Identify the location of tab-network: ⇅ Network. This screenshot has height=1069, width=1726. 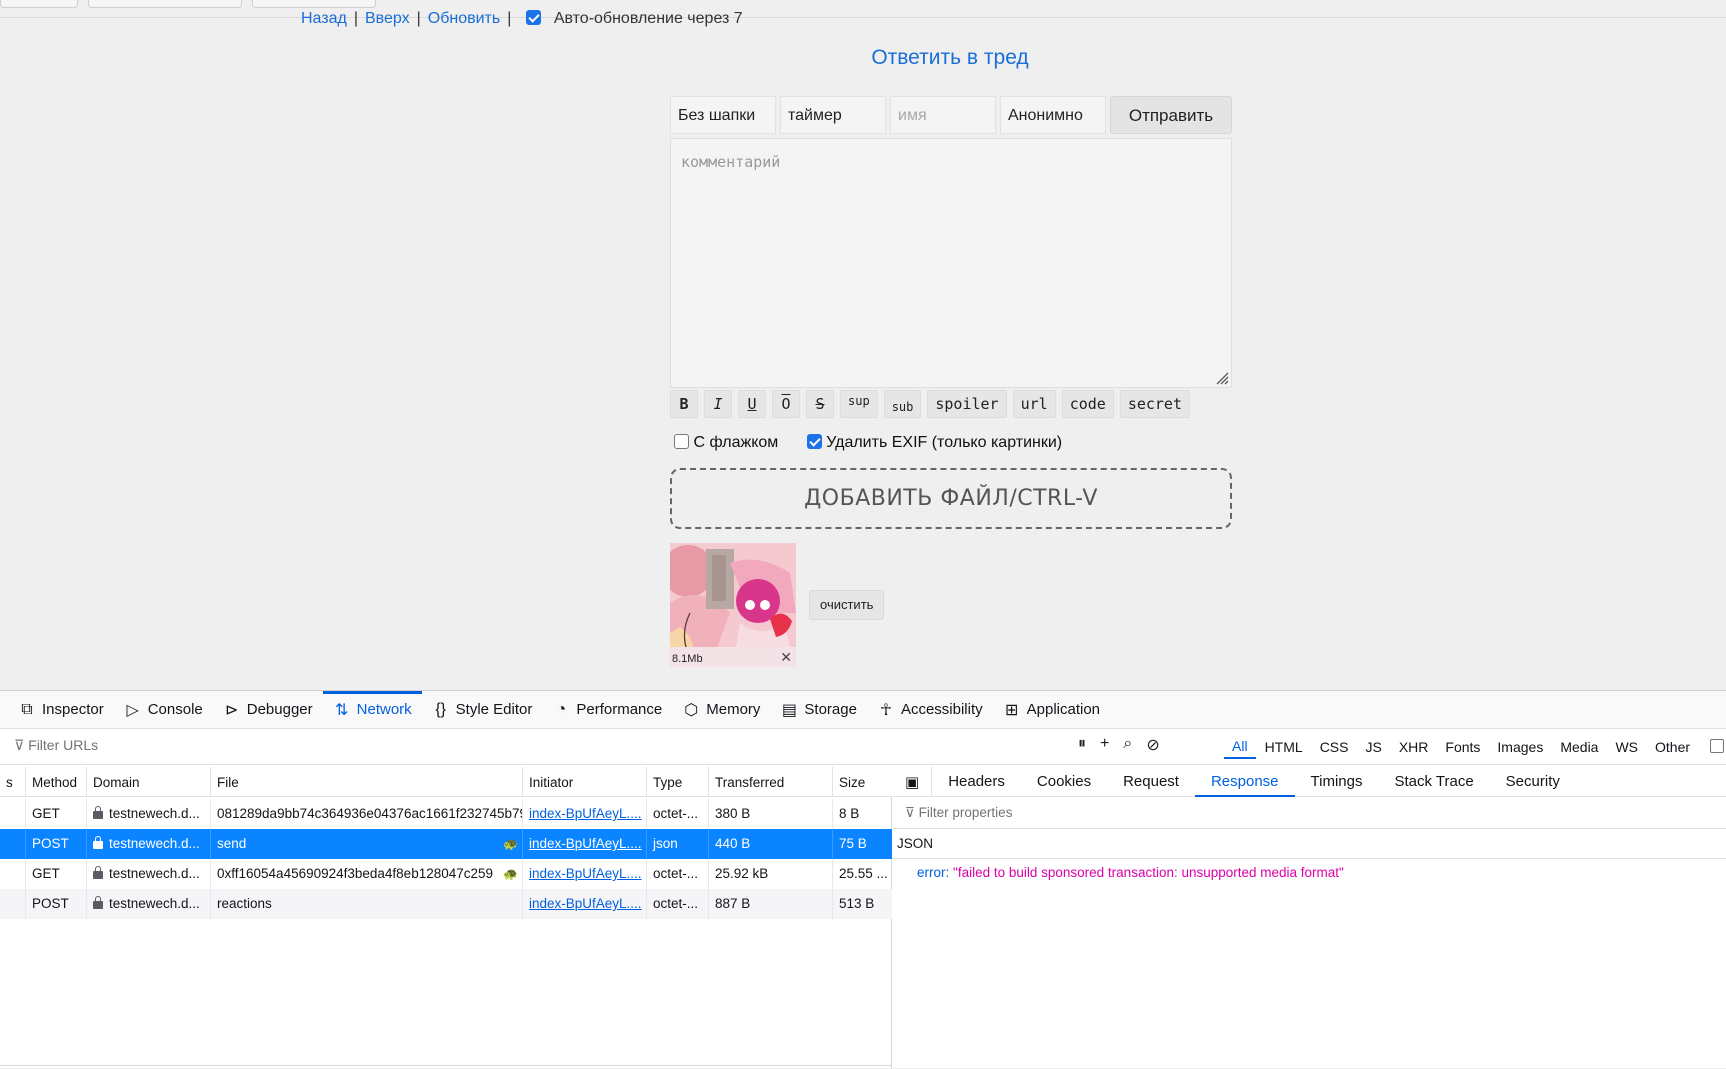
(372, 709).